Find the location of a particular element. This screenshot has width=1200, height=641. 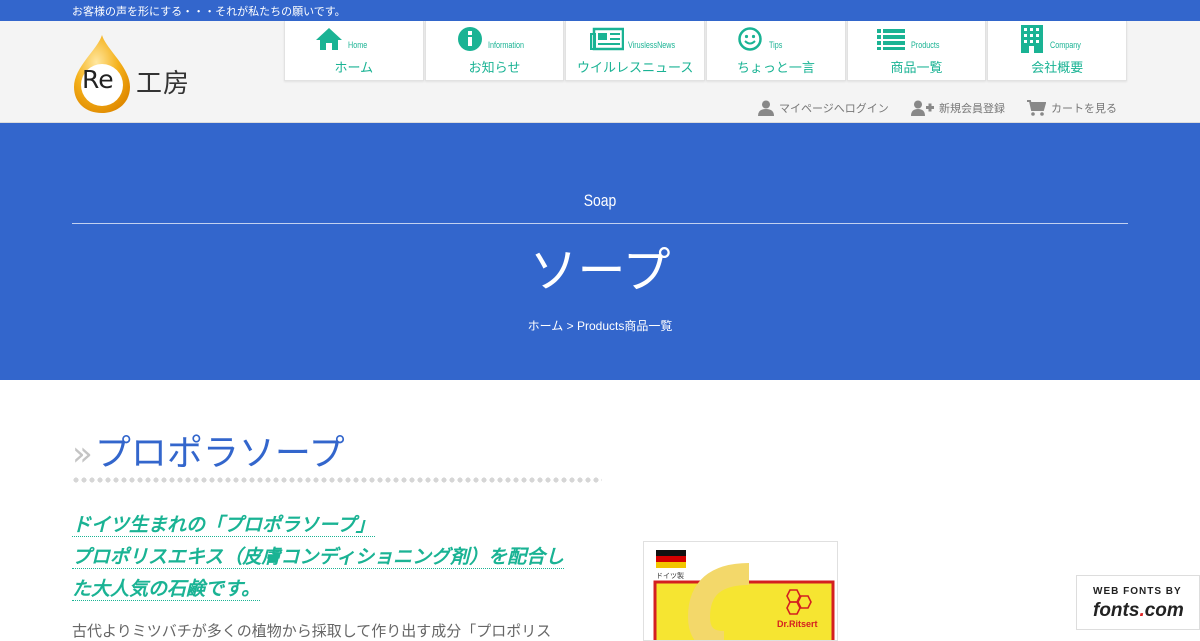

logo-text: 工房 is located at coordinates (163, 84).